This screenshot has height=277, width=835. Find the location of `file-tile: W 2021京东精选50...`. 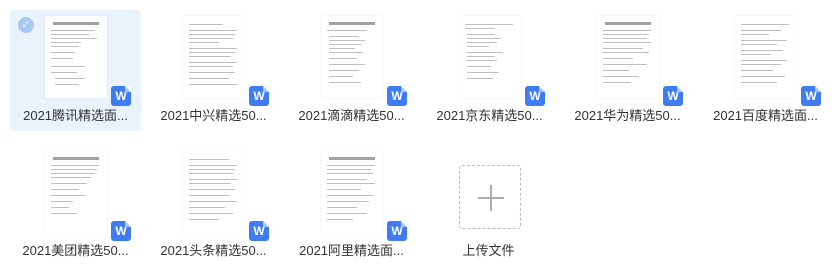

file-tile: W 2021京东精选50... is located at coordinates (489, 70).